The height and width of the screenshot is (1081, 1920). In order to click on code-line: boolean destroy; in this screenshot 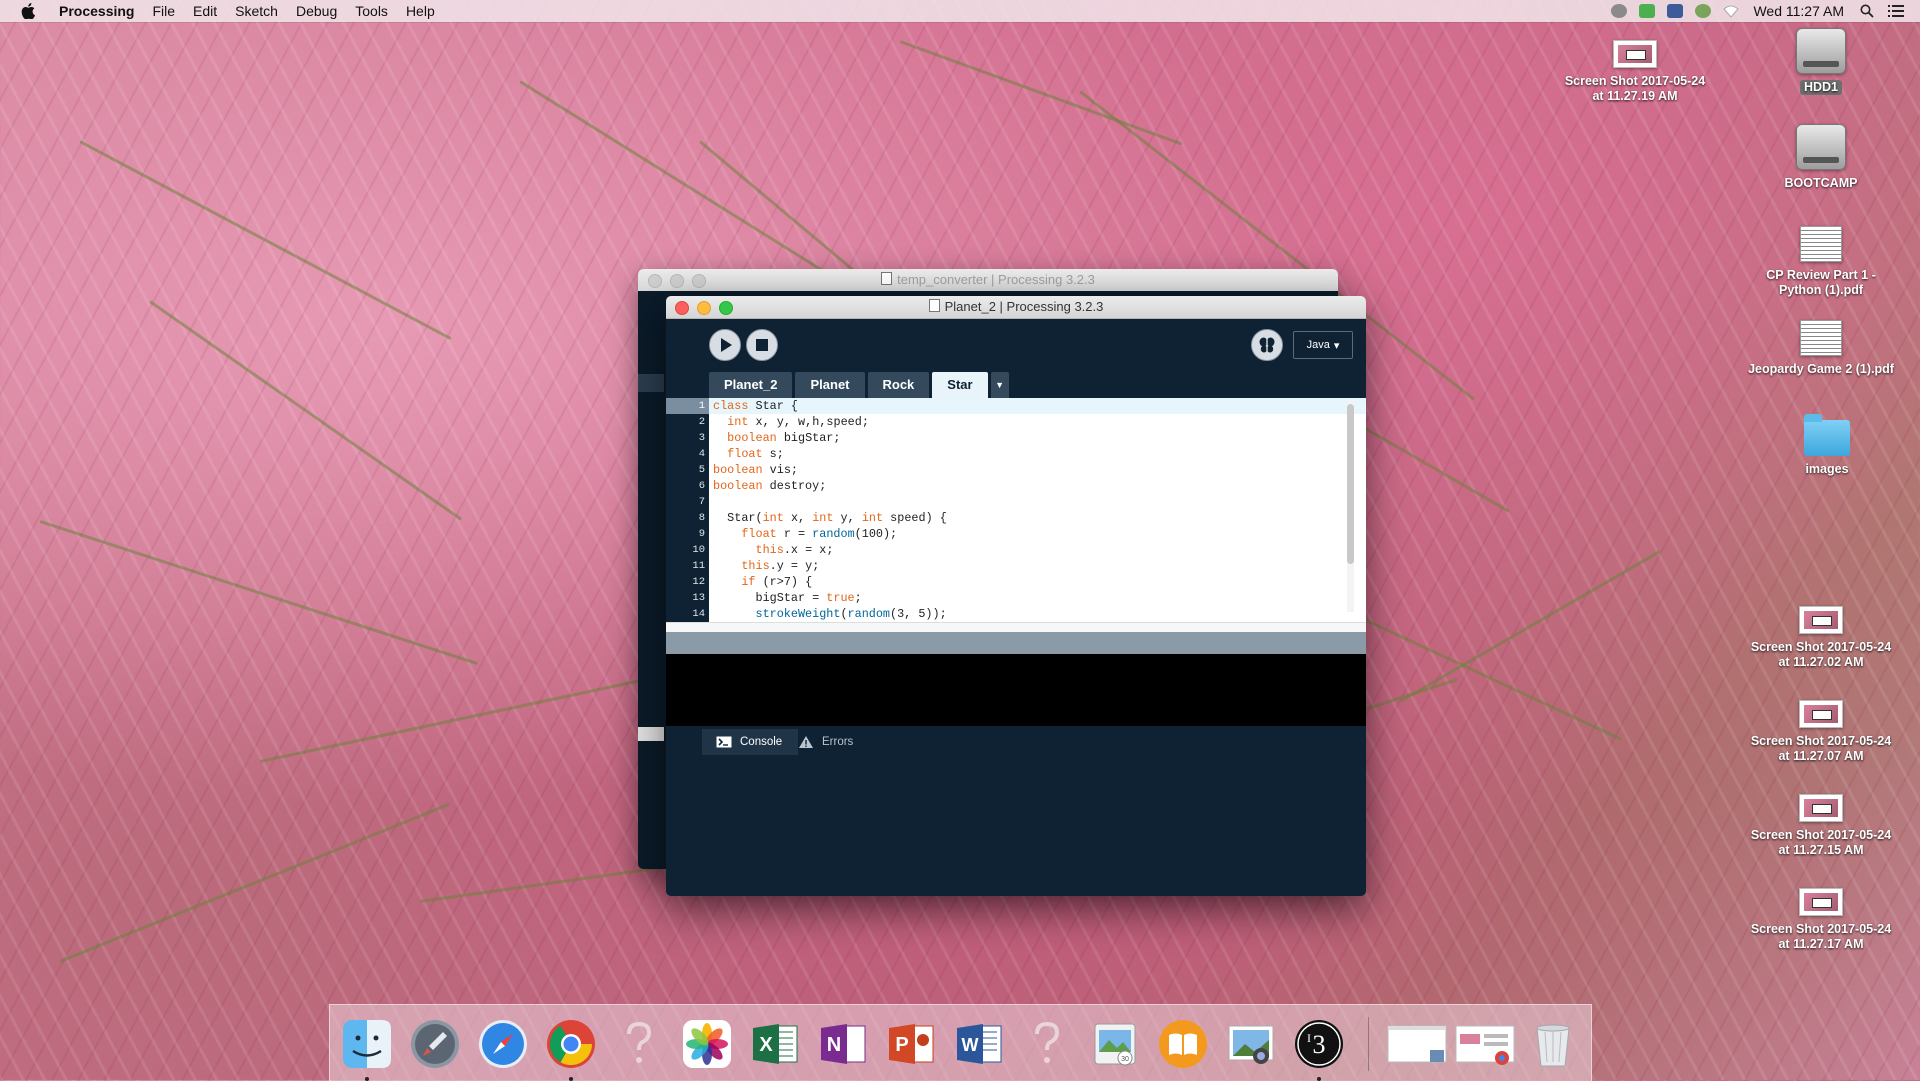, I will do `click(1037, 486)`.